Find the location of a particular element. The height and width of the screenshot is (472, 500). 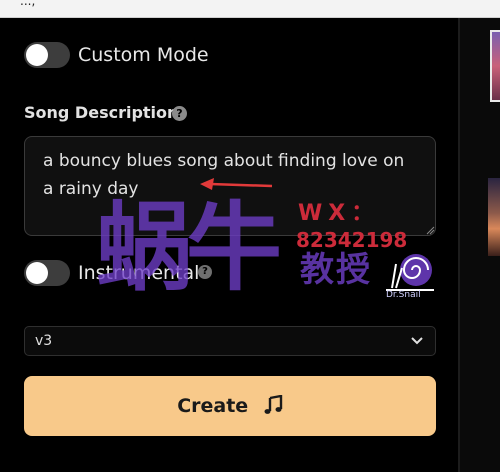

chevron-down-icon is located at coordinates (417, 341).